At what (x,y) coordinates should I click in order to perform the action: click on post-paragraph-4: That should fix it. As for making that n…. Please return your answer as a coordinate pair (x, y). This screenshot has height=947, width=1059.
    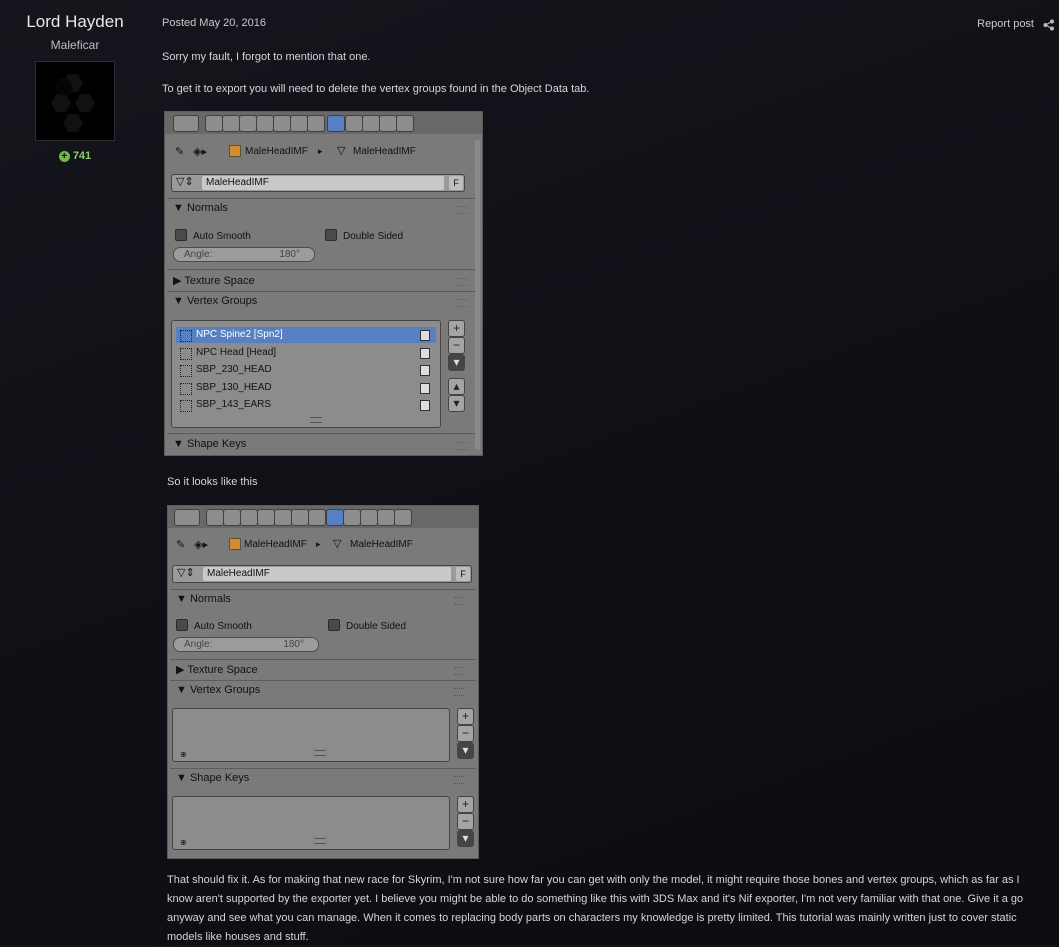
    Looking at the image, I should click on (595, 908).